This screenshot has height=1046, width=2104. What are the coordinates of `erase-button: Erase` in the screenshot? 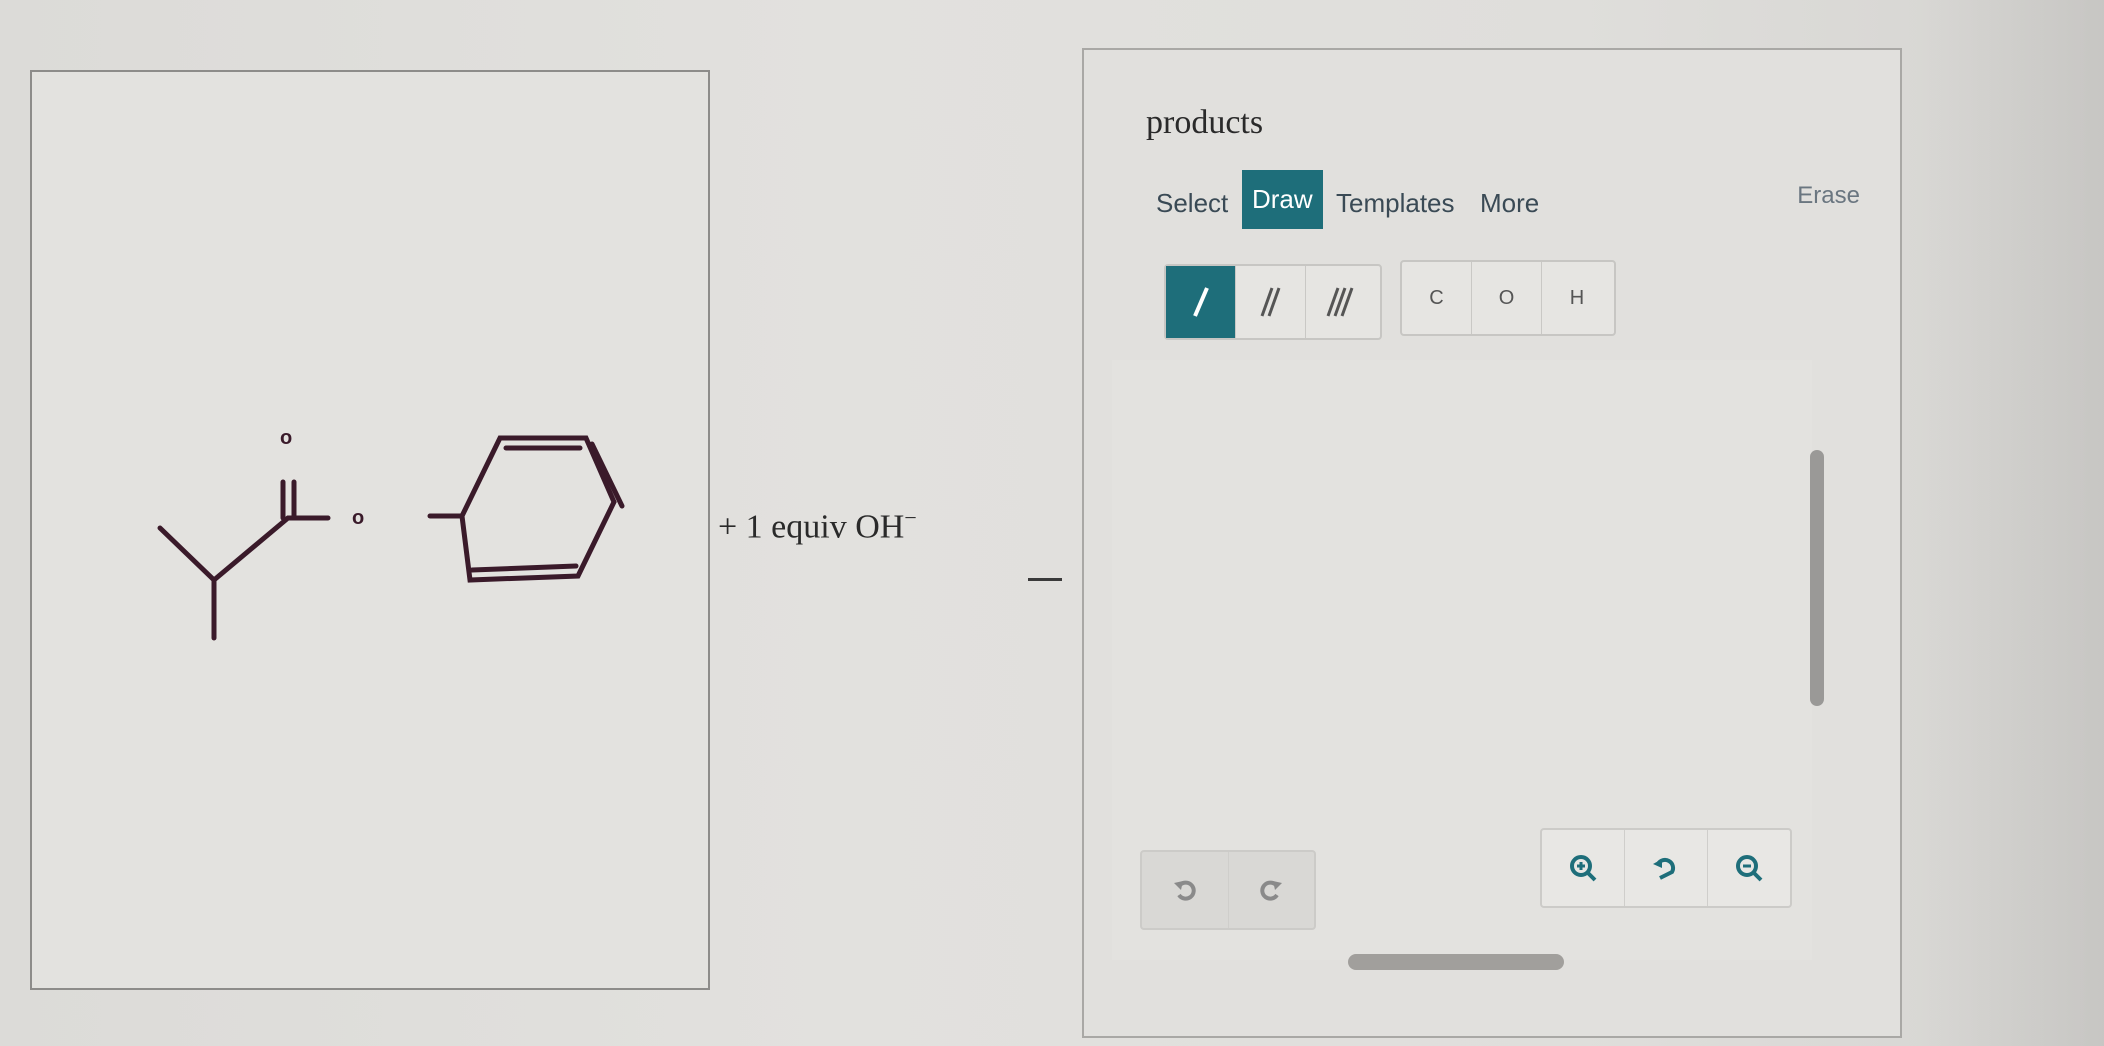 It's located at (1828, 196).